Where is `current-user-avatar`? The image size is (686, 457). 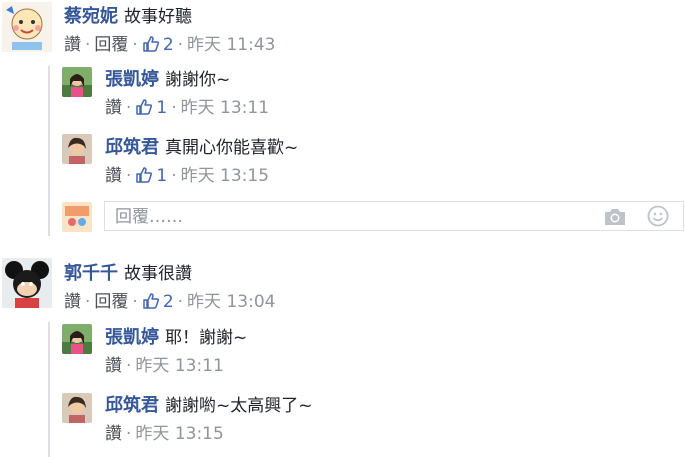 current-user-avatar is located at coordinates (77, 217).